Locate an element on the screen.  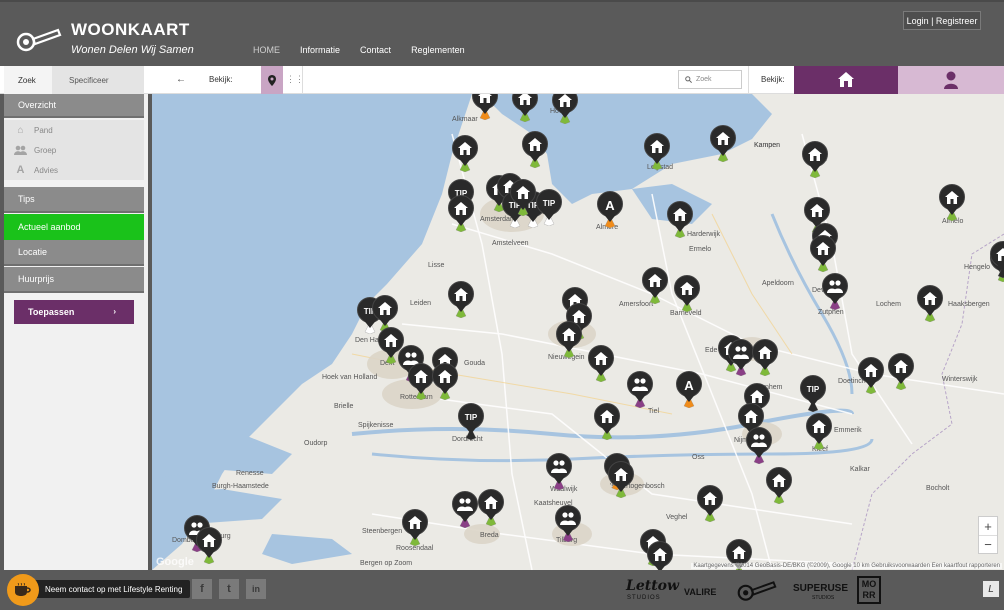
city-label: Amstelveen is located at coordinates (510, 243).